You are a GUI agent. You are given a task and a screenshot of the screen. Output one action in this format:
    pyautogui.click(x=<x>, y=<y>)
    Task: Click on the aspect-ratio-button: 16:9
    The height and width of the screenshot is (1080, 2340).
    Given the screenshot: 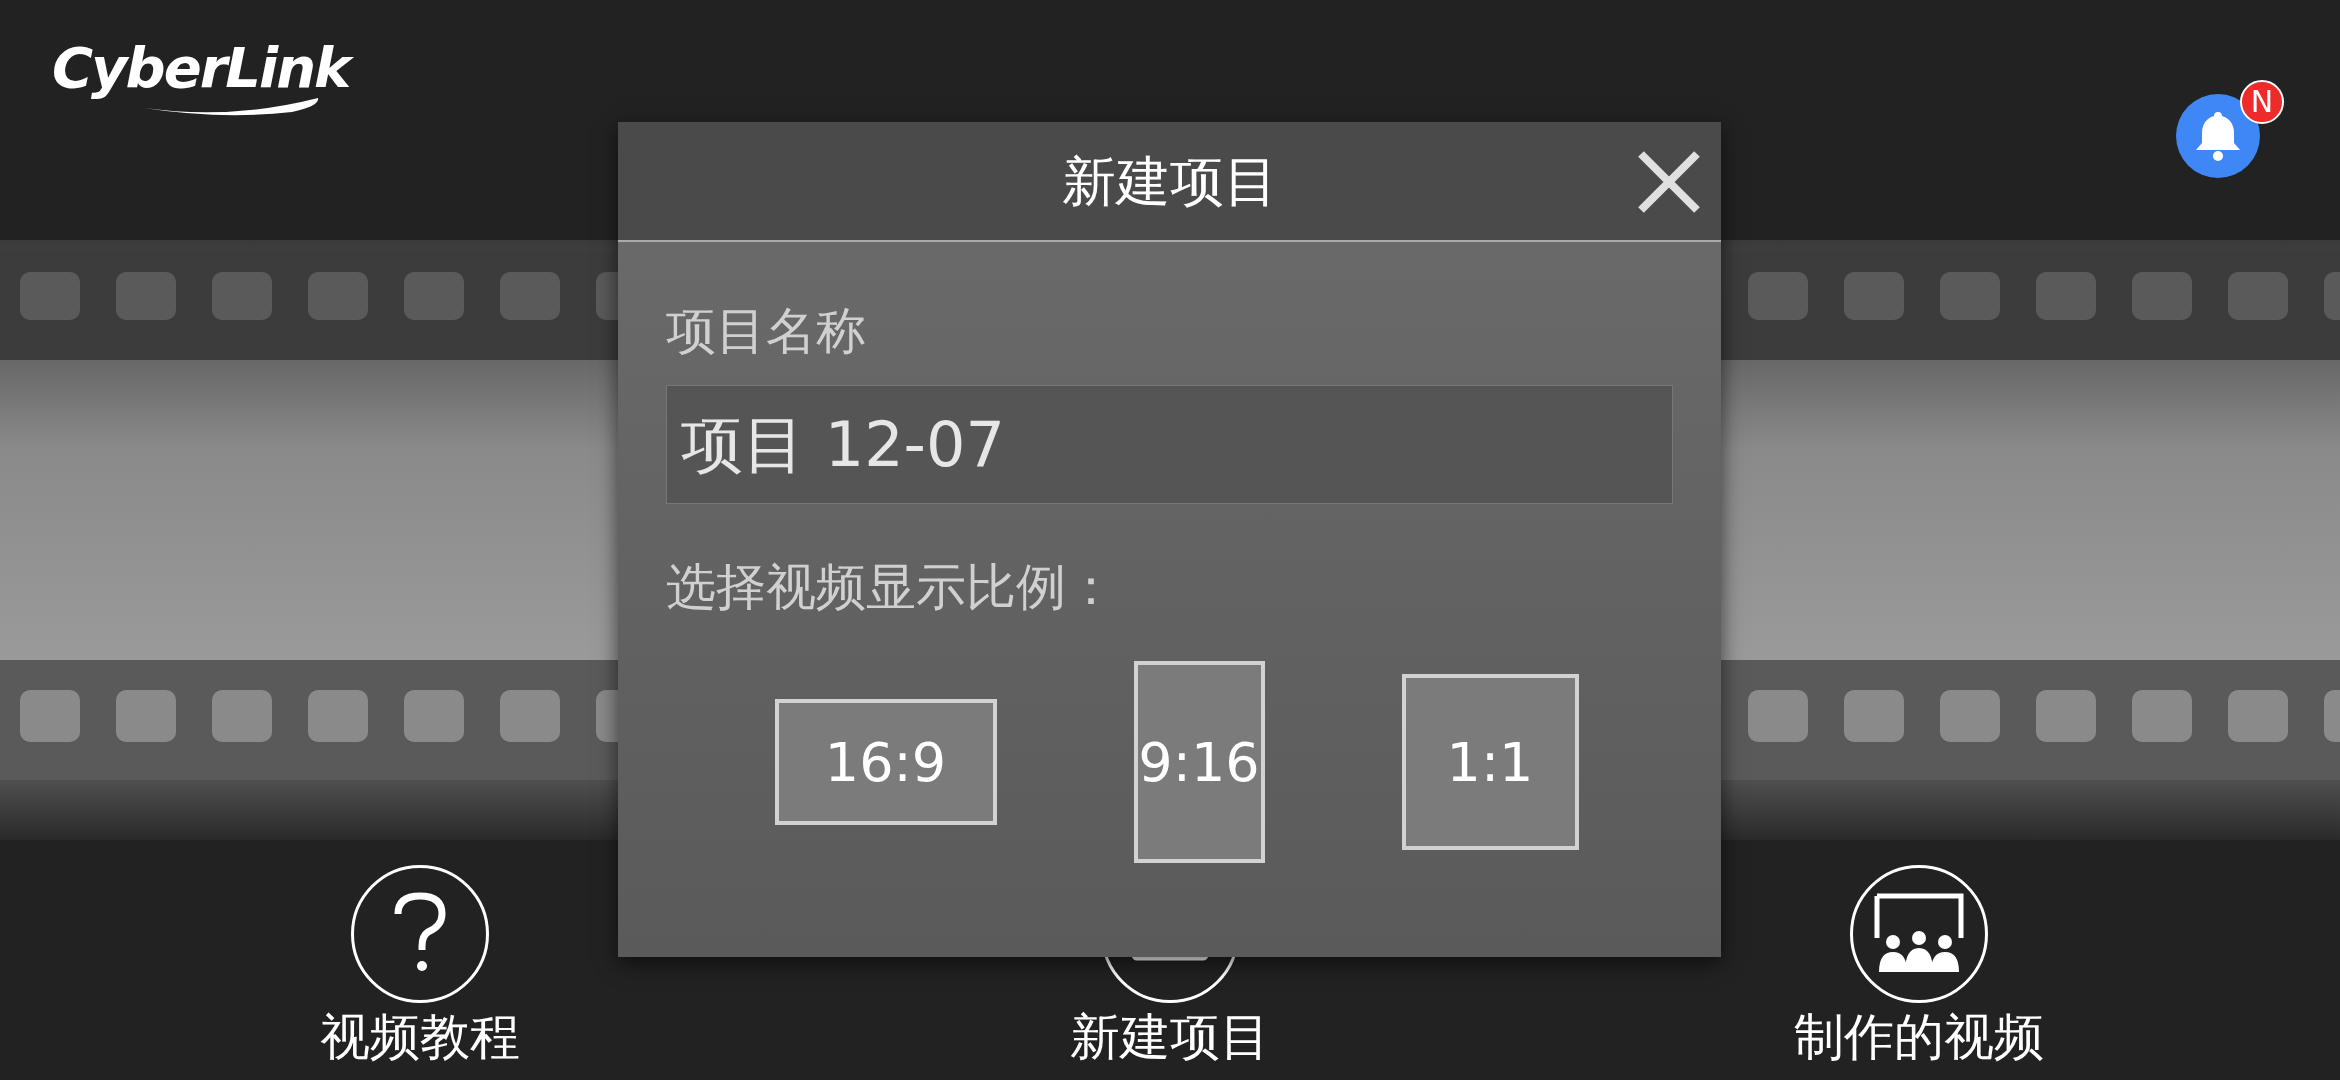 What is the action you would take?
    pyautogui.click(x=885, y=762)
    